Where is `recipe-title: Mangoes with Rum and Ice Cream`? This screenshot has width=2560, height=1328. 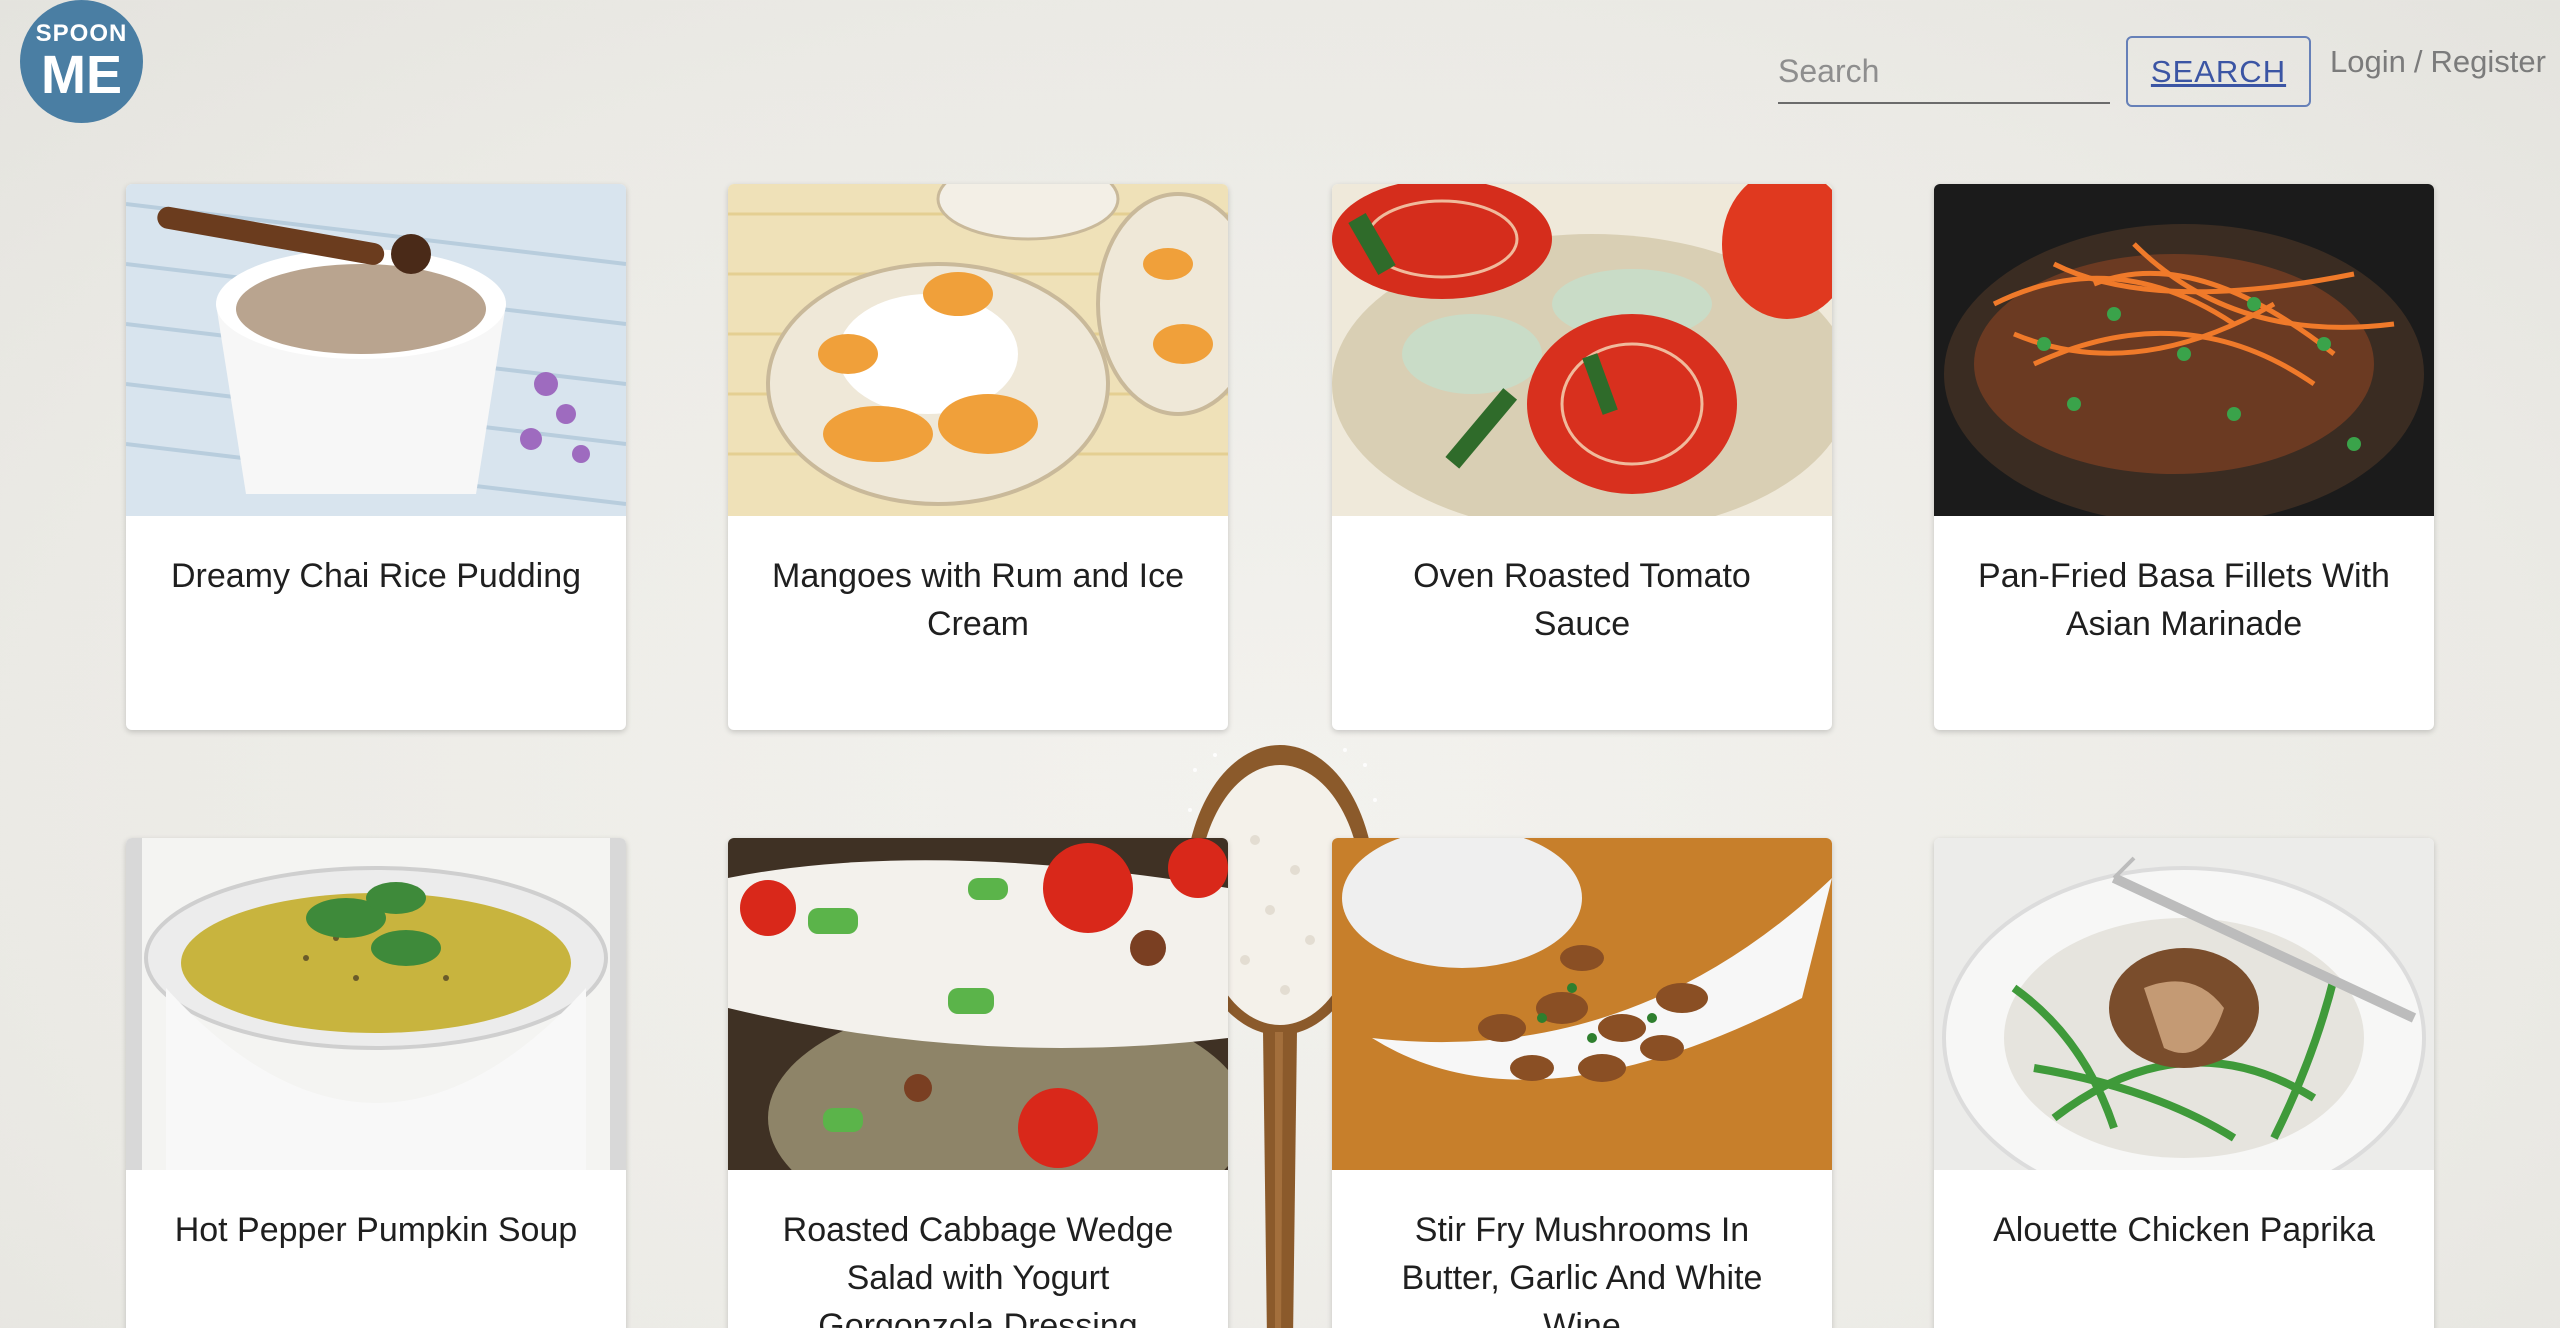
recipe-title: Mangoes with Rum and Ice Cream is located at coordinates (978, 582).